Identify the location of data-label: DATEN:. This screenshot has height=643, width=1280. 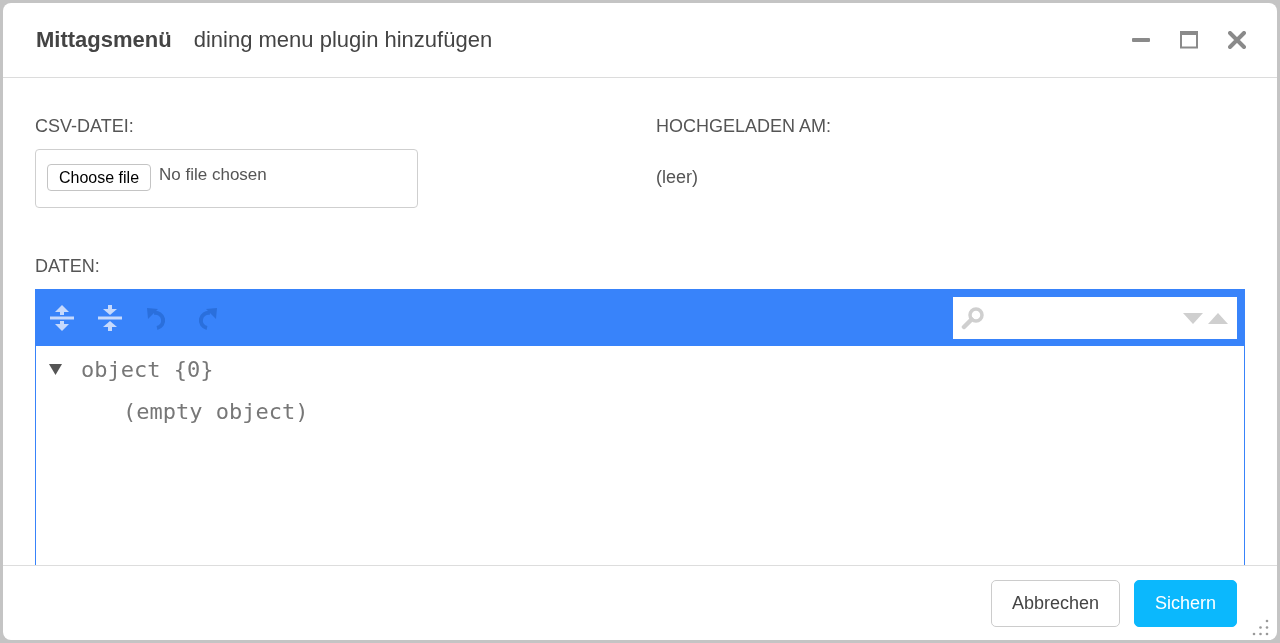
(68, 266).